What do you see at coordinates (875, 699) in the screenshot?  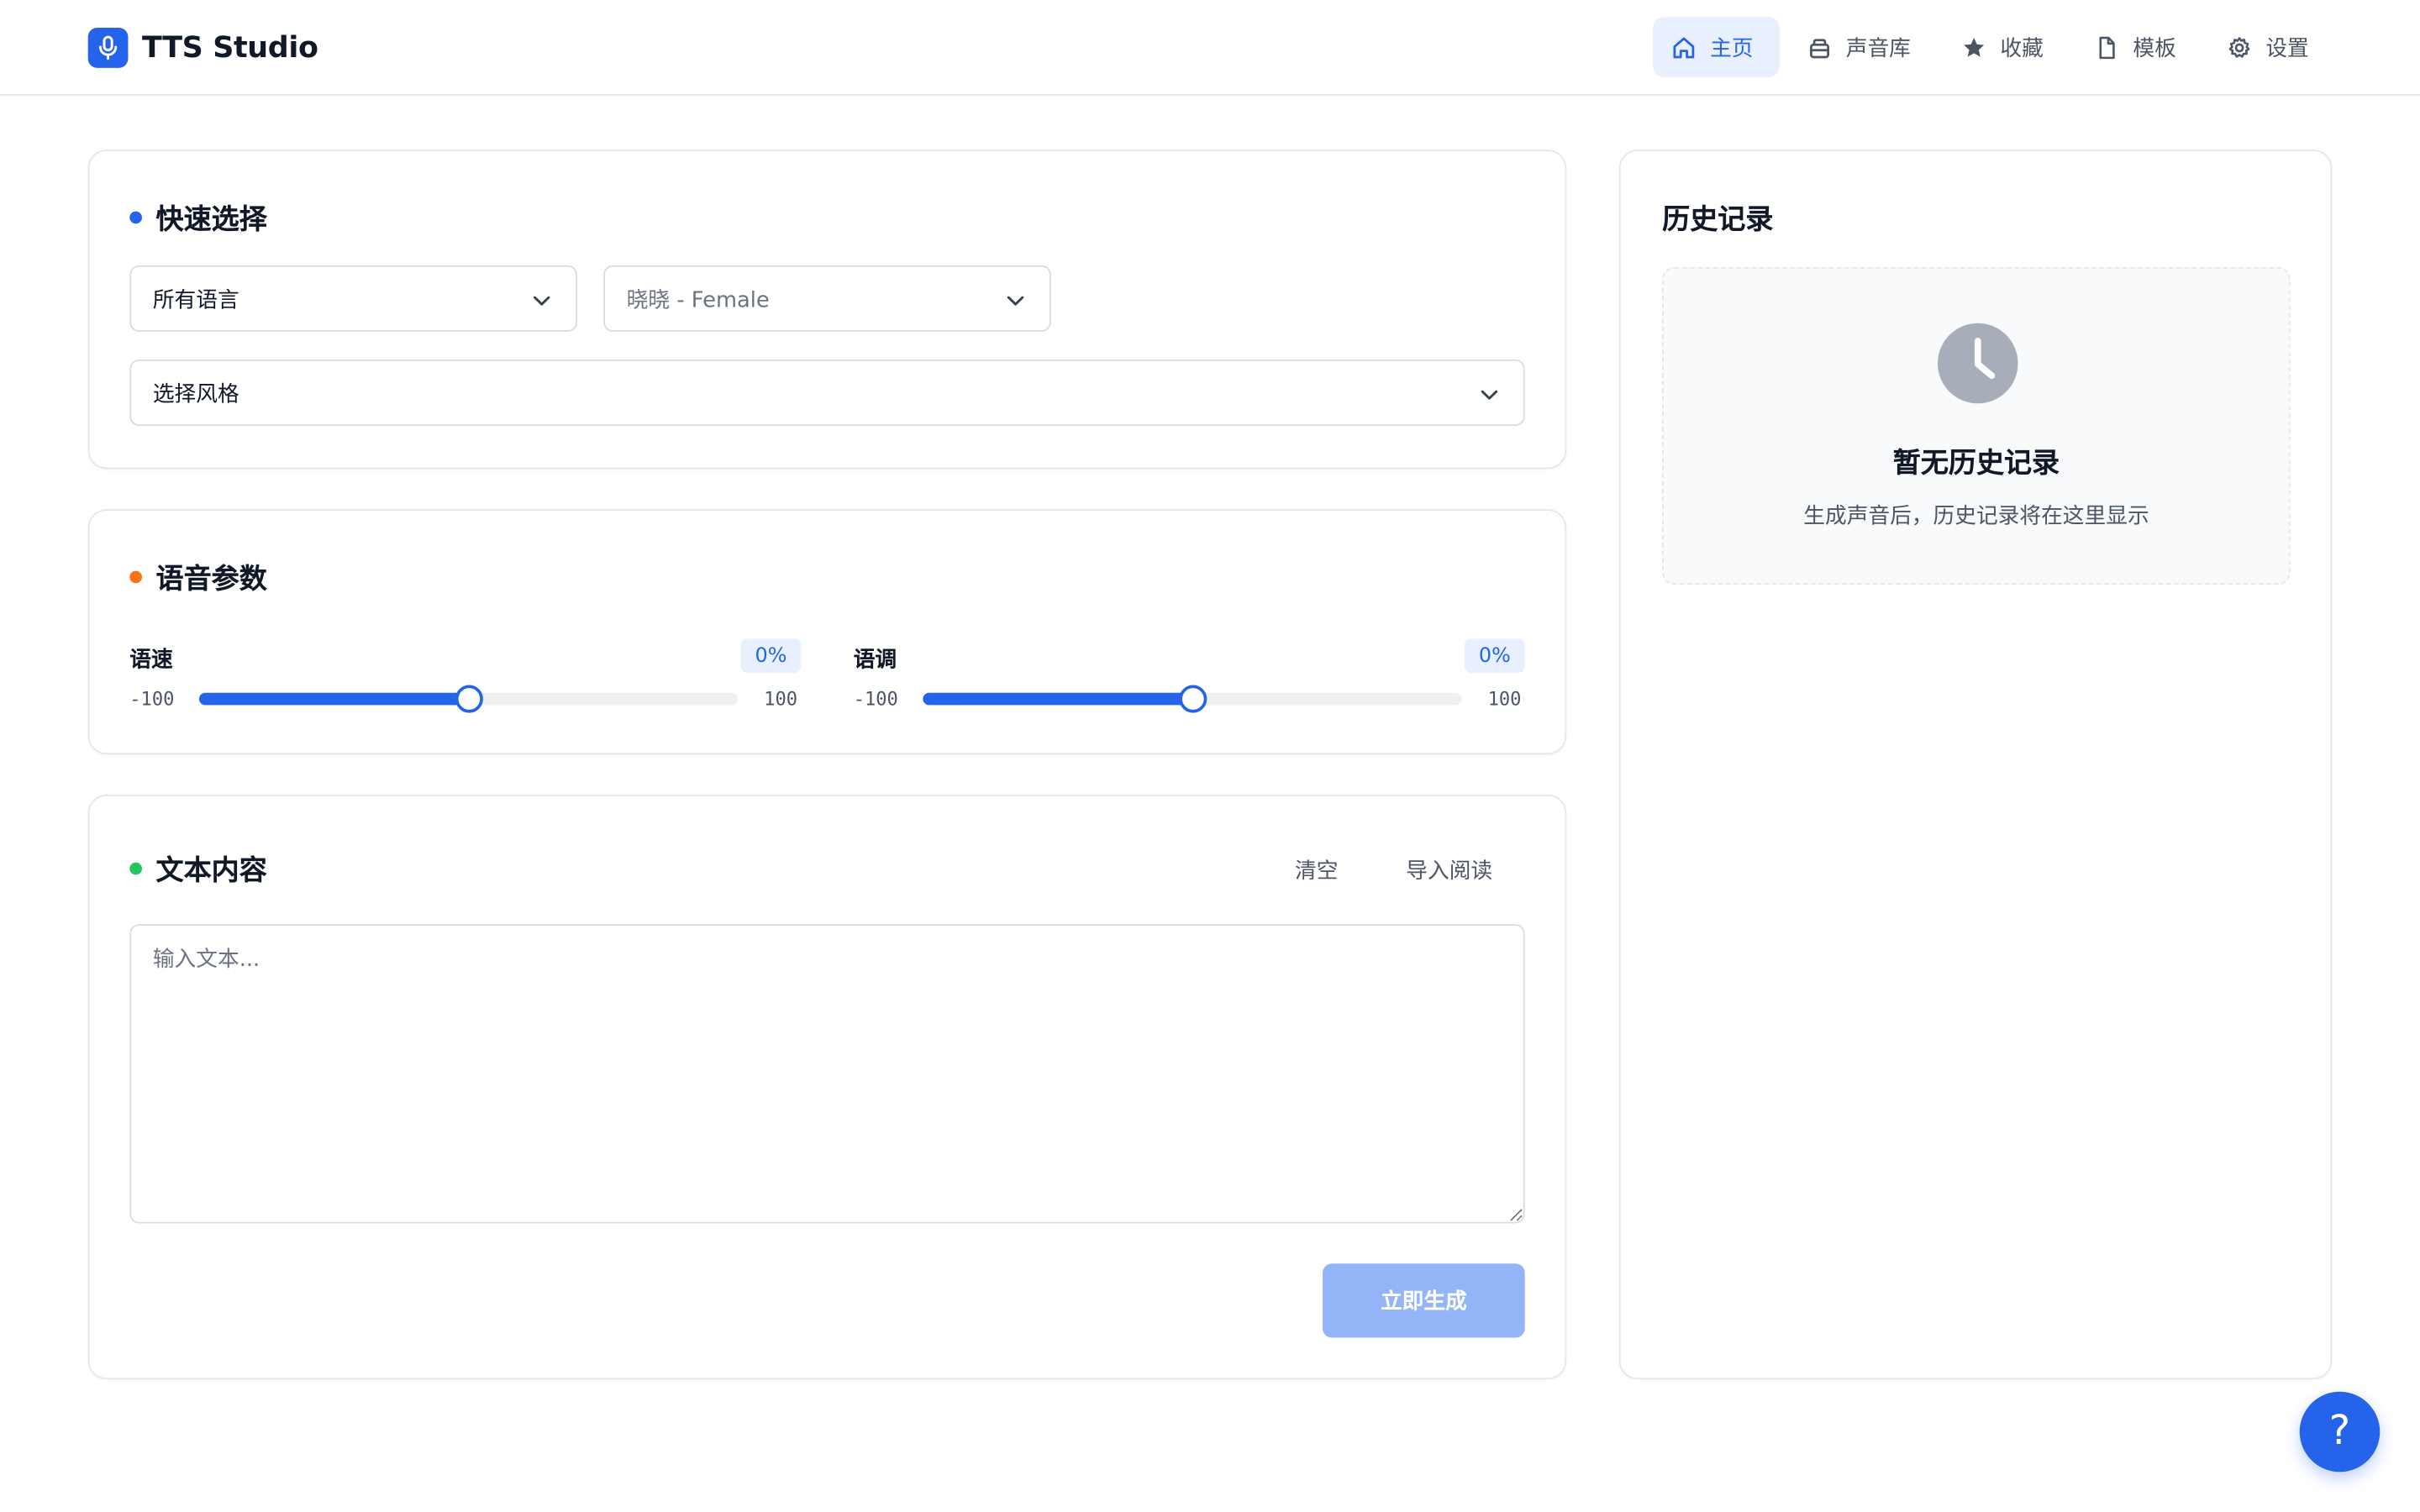 I see `pitch-min-label: -100` at bounding box center [875, 699].